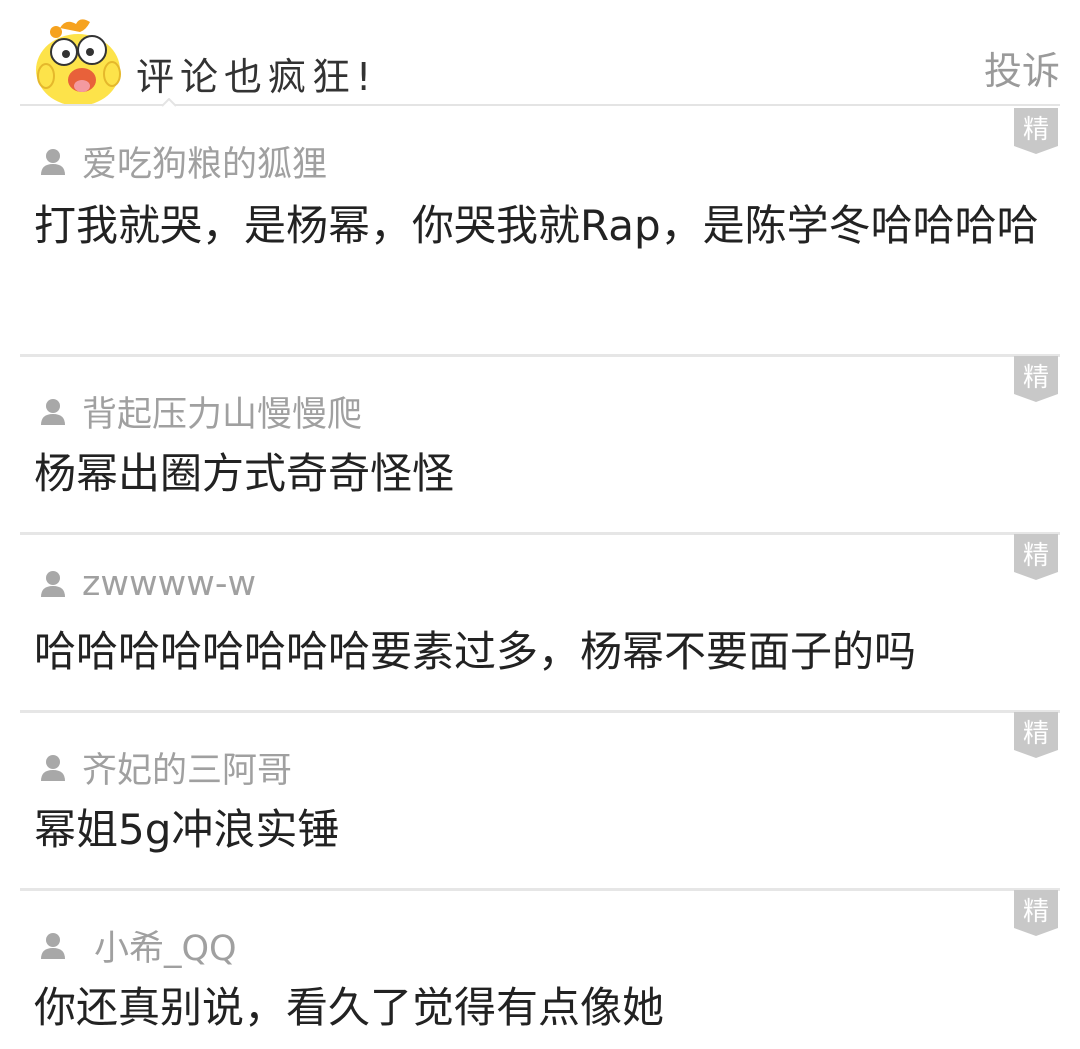 The width and height of the screenshot is (1080, 1049). I want to click on username: 小希_QQ, so click(165, 949).